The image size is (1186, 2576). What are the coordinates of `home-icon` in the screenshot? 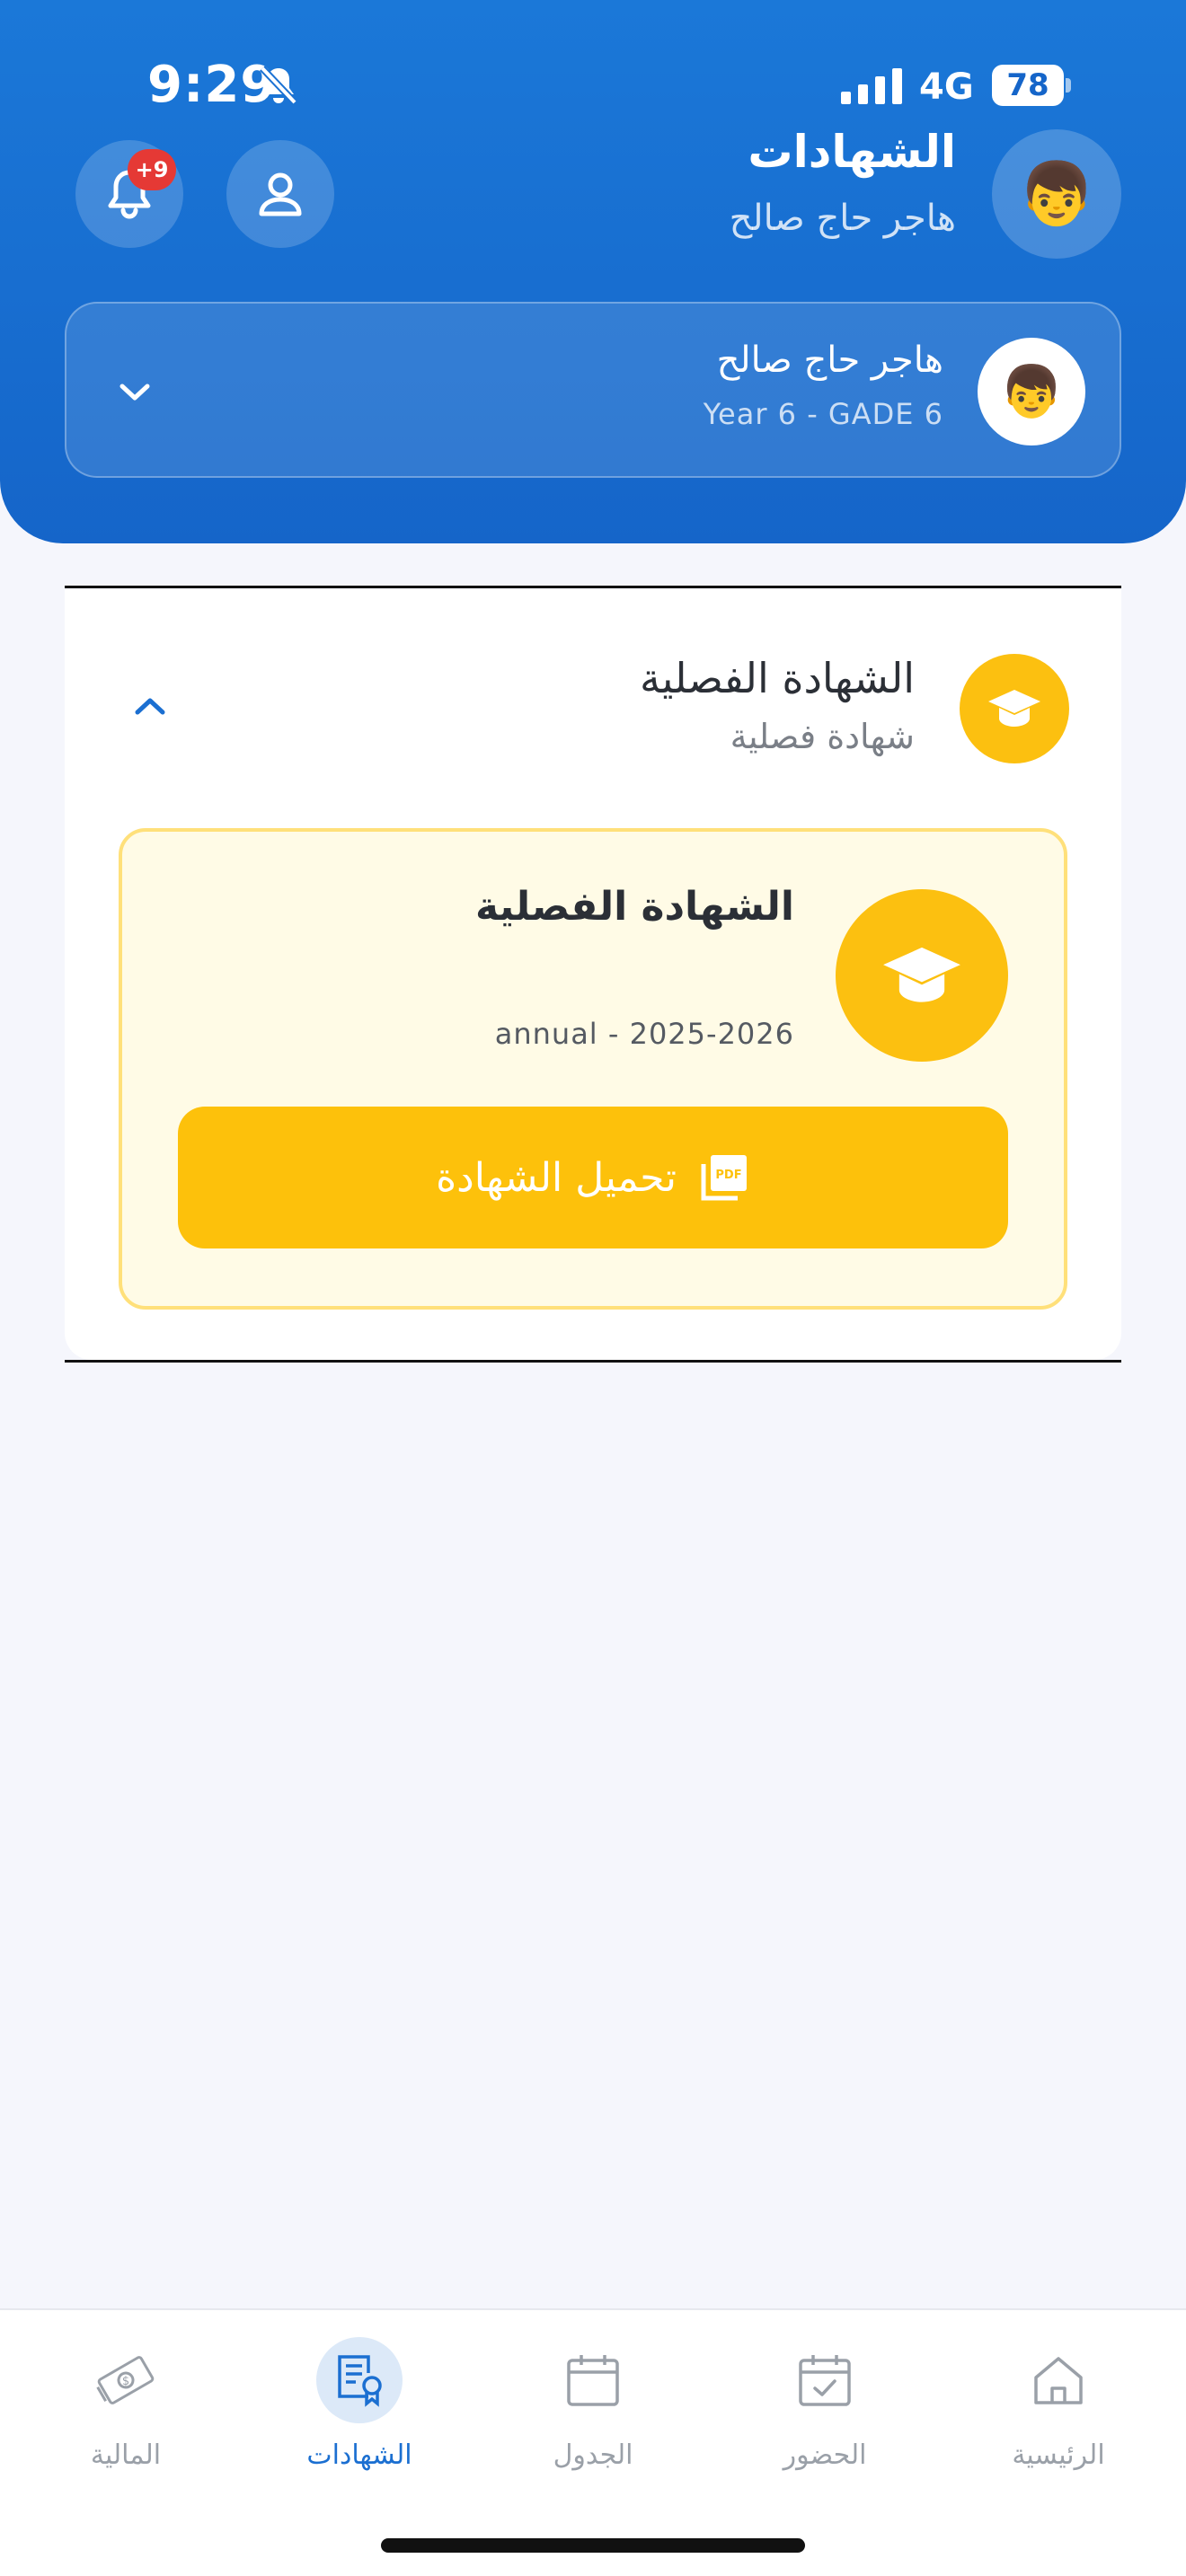 It's located at (1058, 2380).